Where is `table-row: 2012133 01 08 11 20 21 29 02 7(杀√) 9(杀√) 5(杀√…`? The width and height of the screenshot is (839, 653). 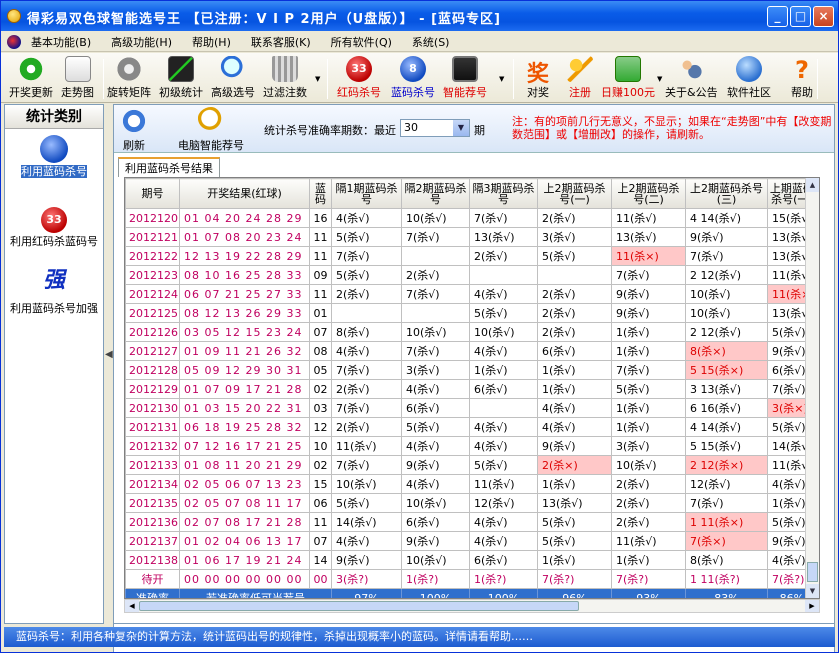 table-row: 2012133 01 08 11 20 21 29 02 7(杀√) 9(杀√) 5(杀√… is located at coordinates (471, 465).